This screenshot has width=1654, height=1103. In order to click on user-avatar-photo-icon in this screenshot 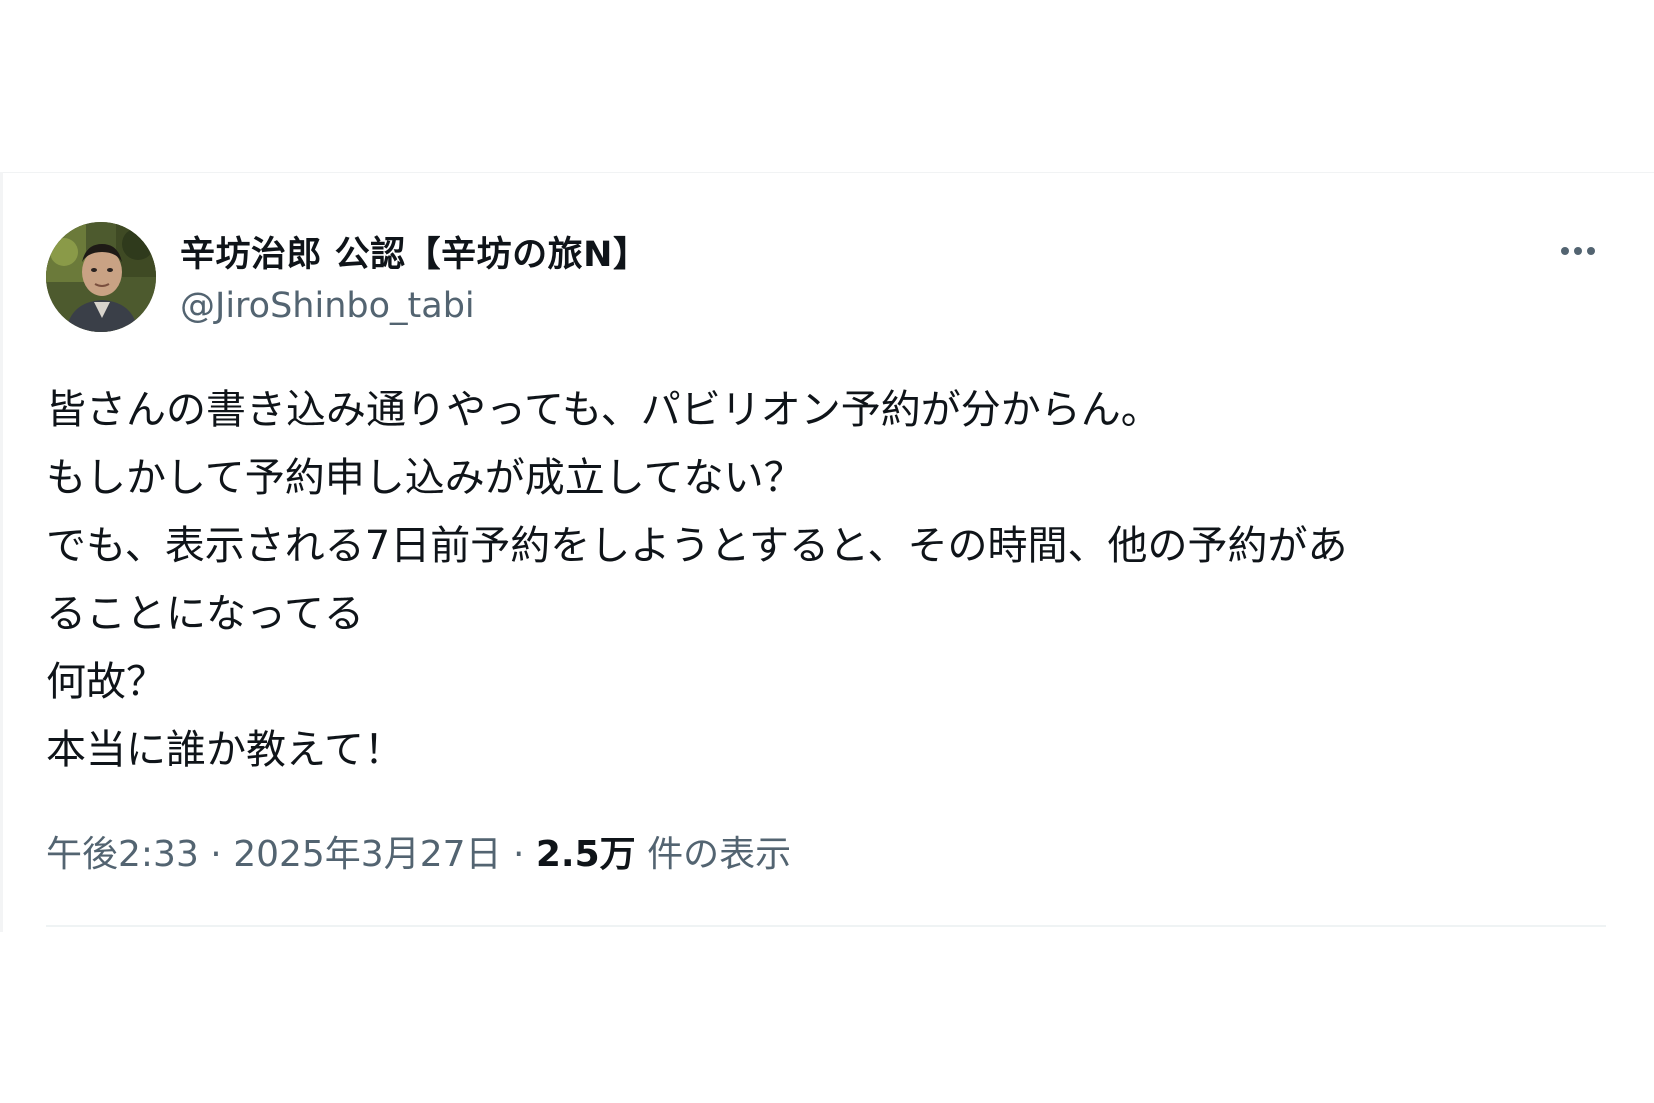, I will do `click(101, 277)`.